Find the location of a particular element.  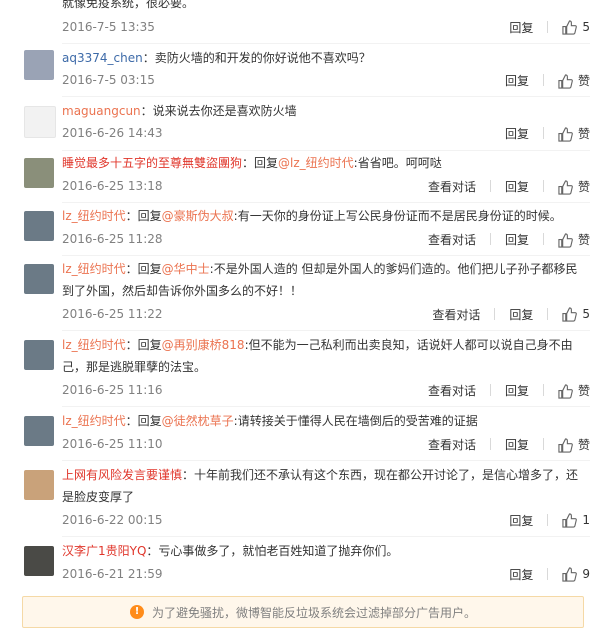

comment-text: 睡觉最多十五字的至尊無雙盜團狗：回复@lz_纽约时代:省省吧。呵呵哒 is located at coordinates (323, 163).